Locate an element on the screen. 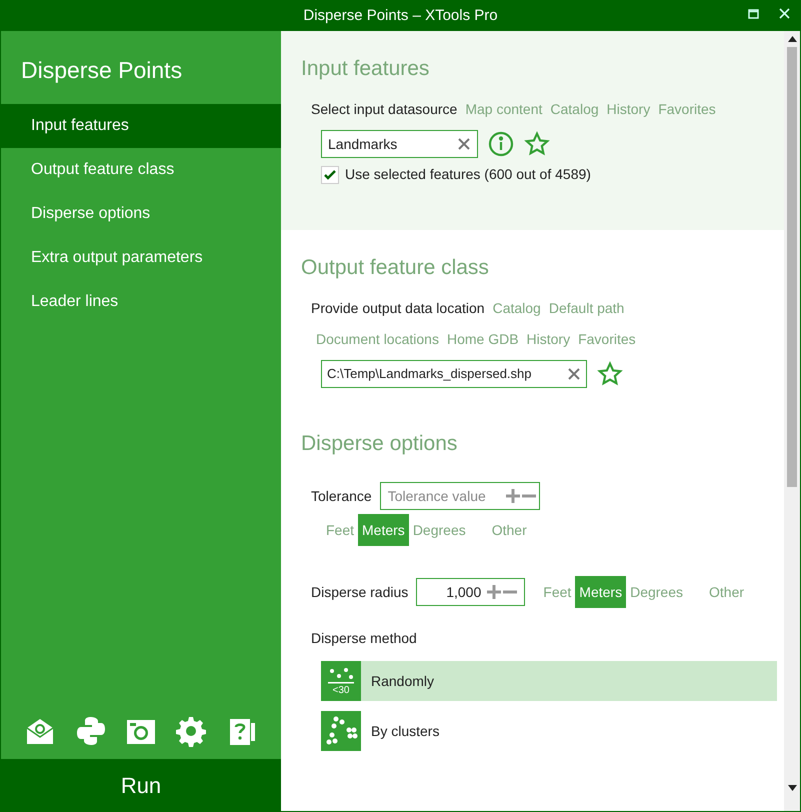 Image resolution: width=801 pixels, height=812 pixels. location-link: Document locations is located at coordinates (377, 339).